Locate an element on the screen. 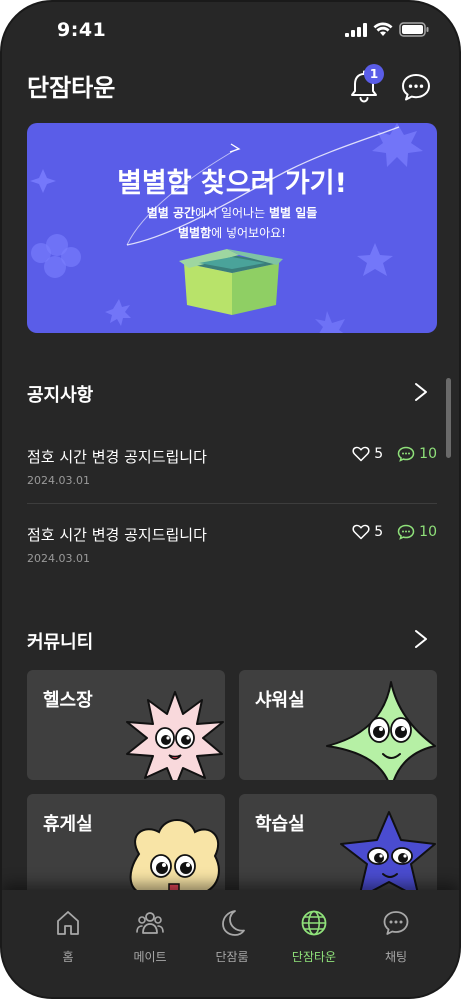  community-card-gym: 헬스장 is located at coordinates (126, 725).